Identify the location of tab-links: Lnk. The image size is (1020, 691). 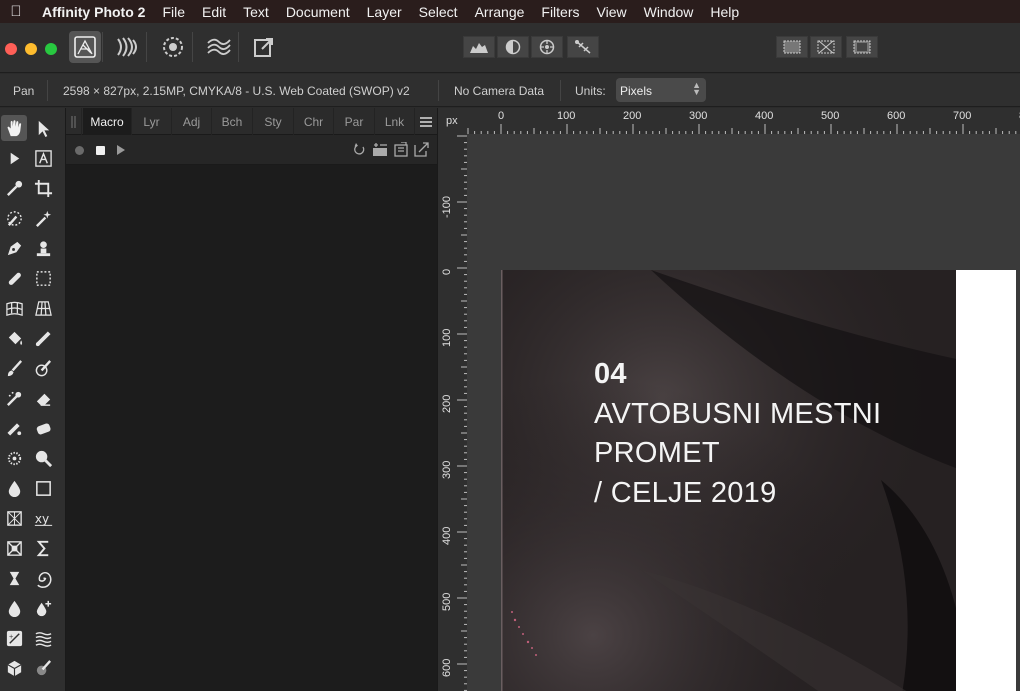
(395, 121).